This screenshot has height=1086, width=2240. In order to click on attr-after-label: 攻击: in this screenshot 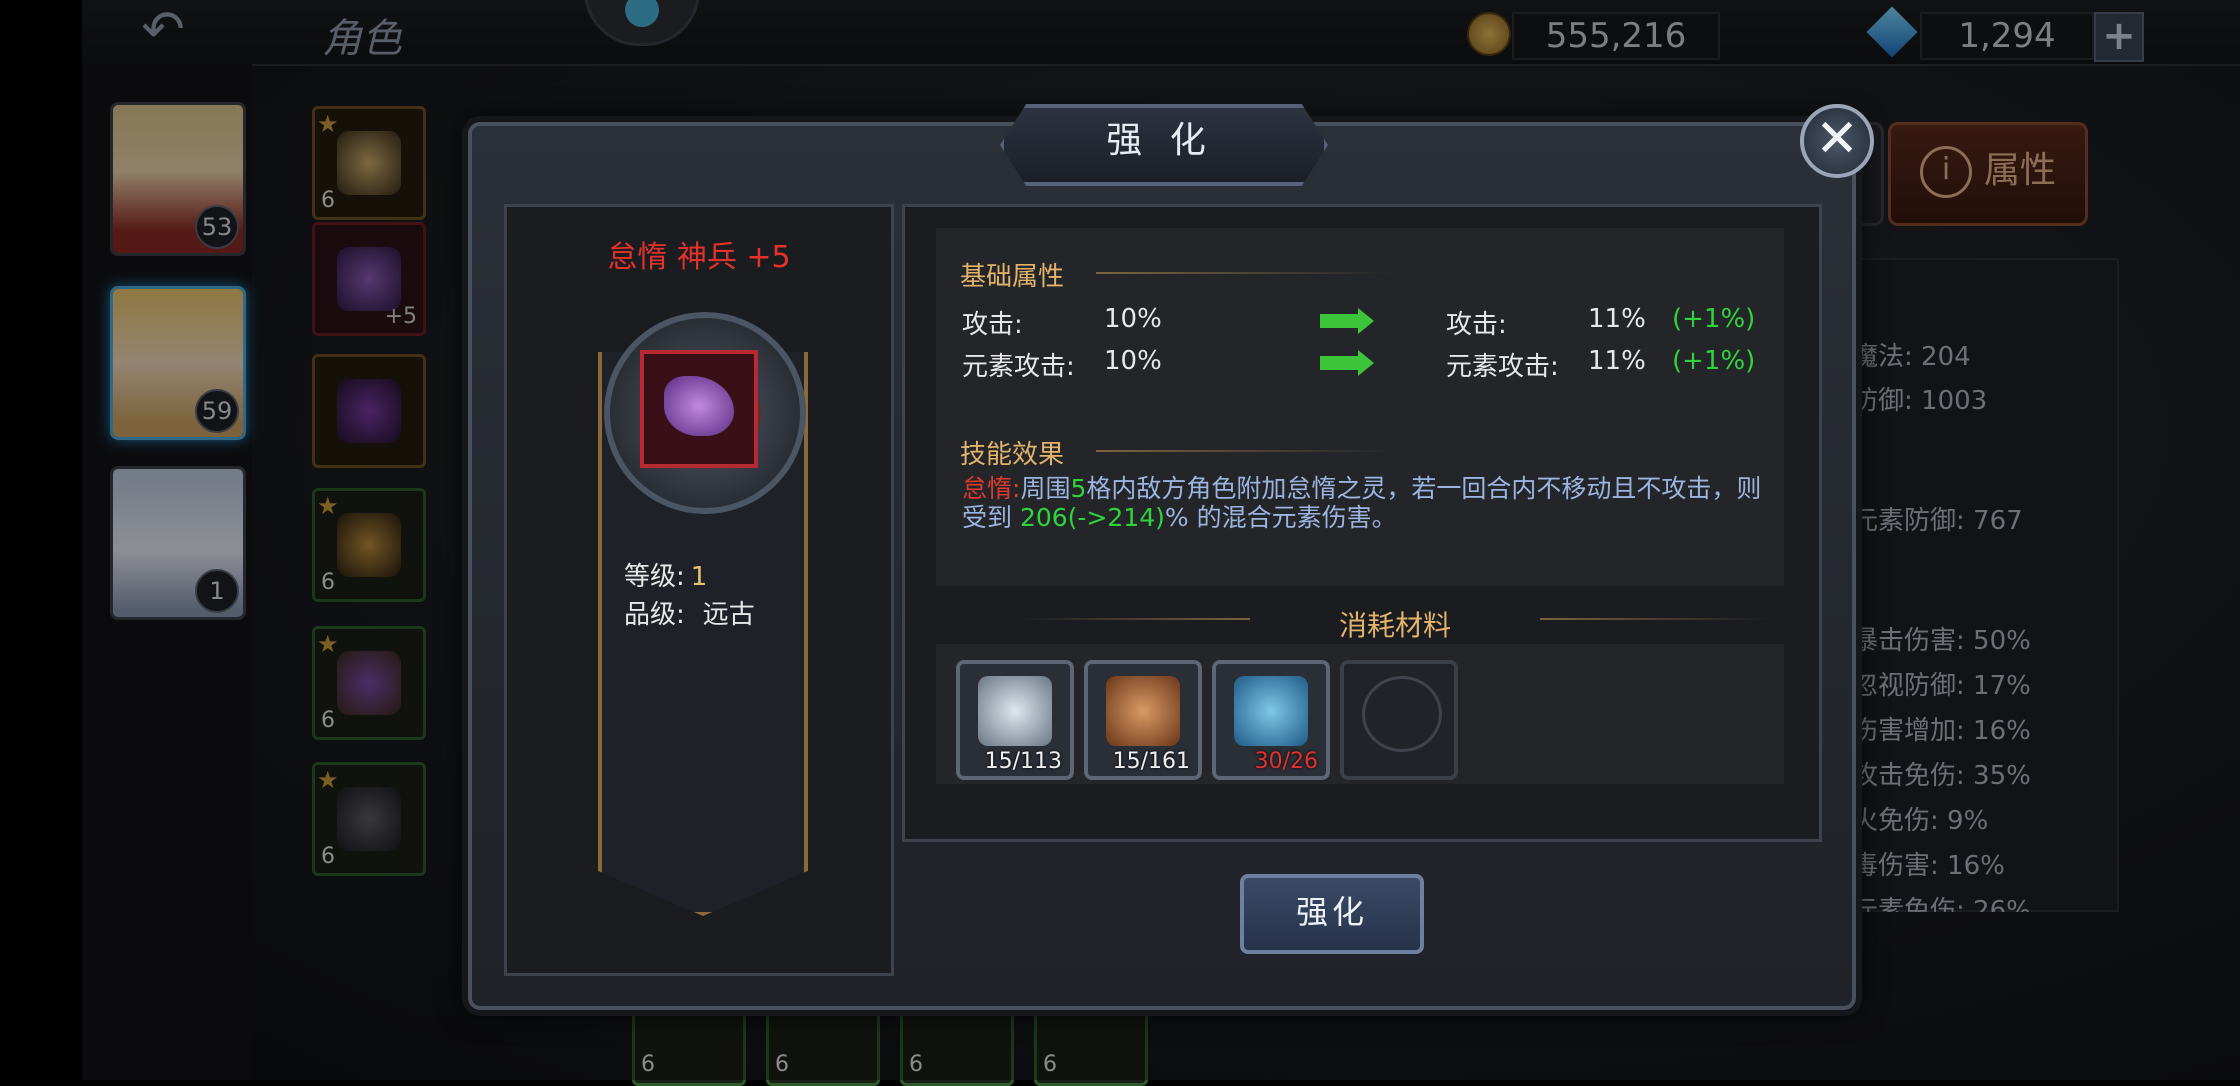, I will do `click(1476, 325)`.